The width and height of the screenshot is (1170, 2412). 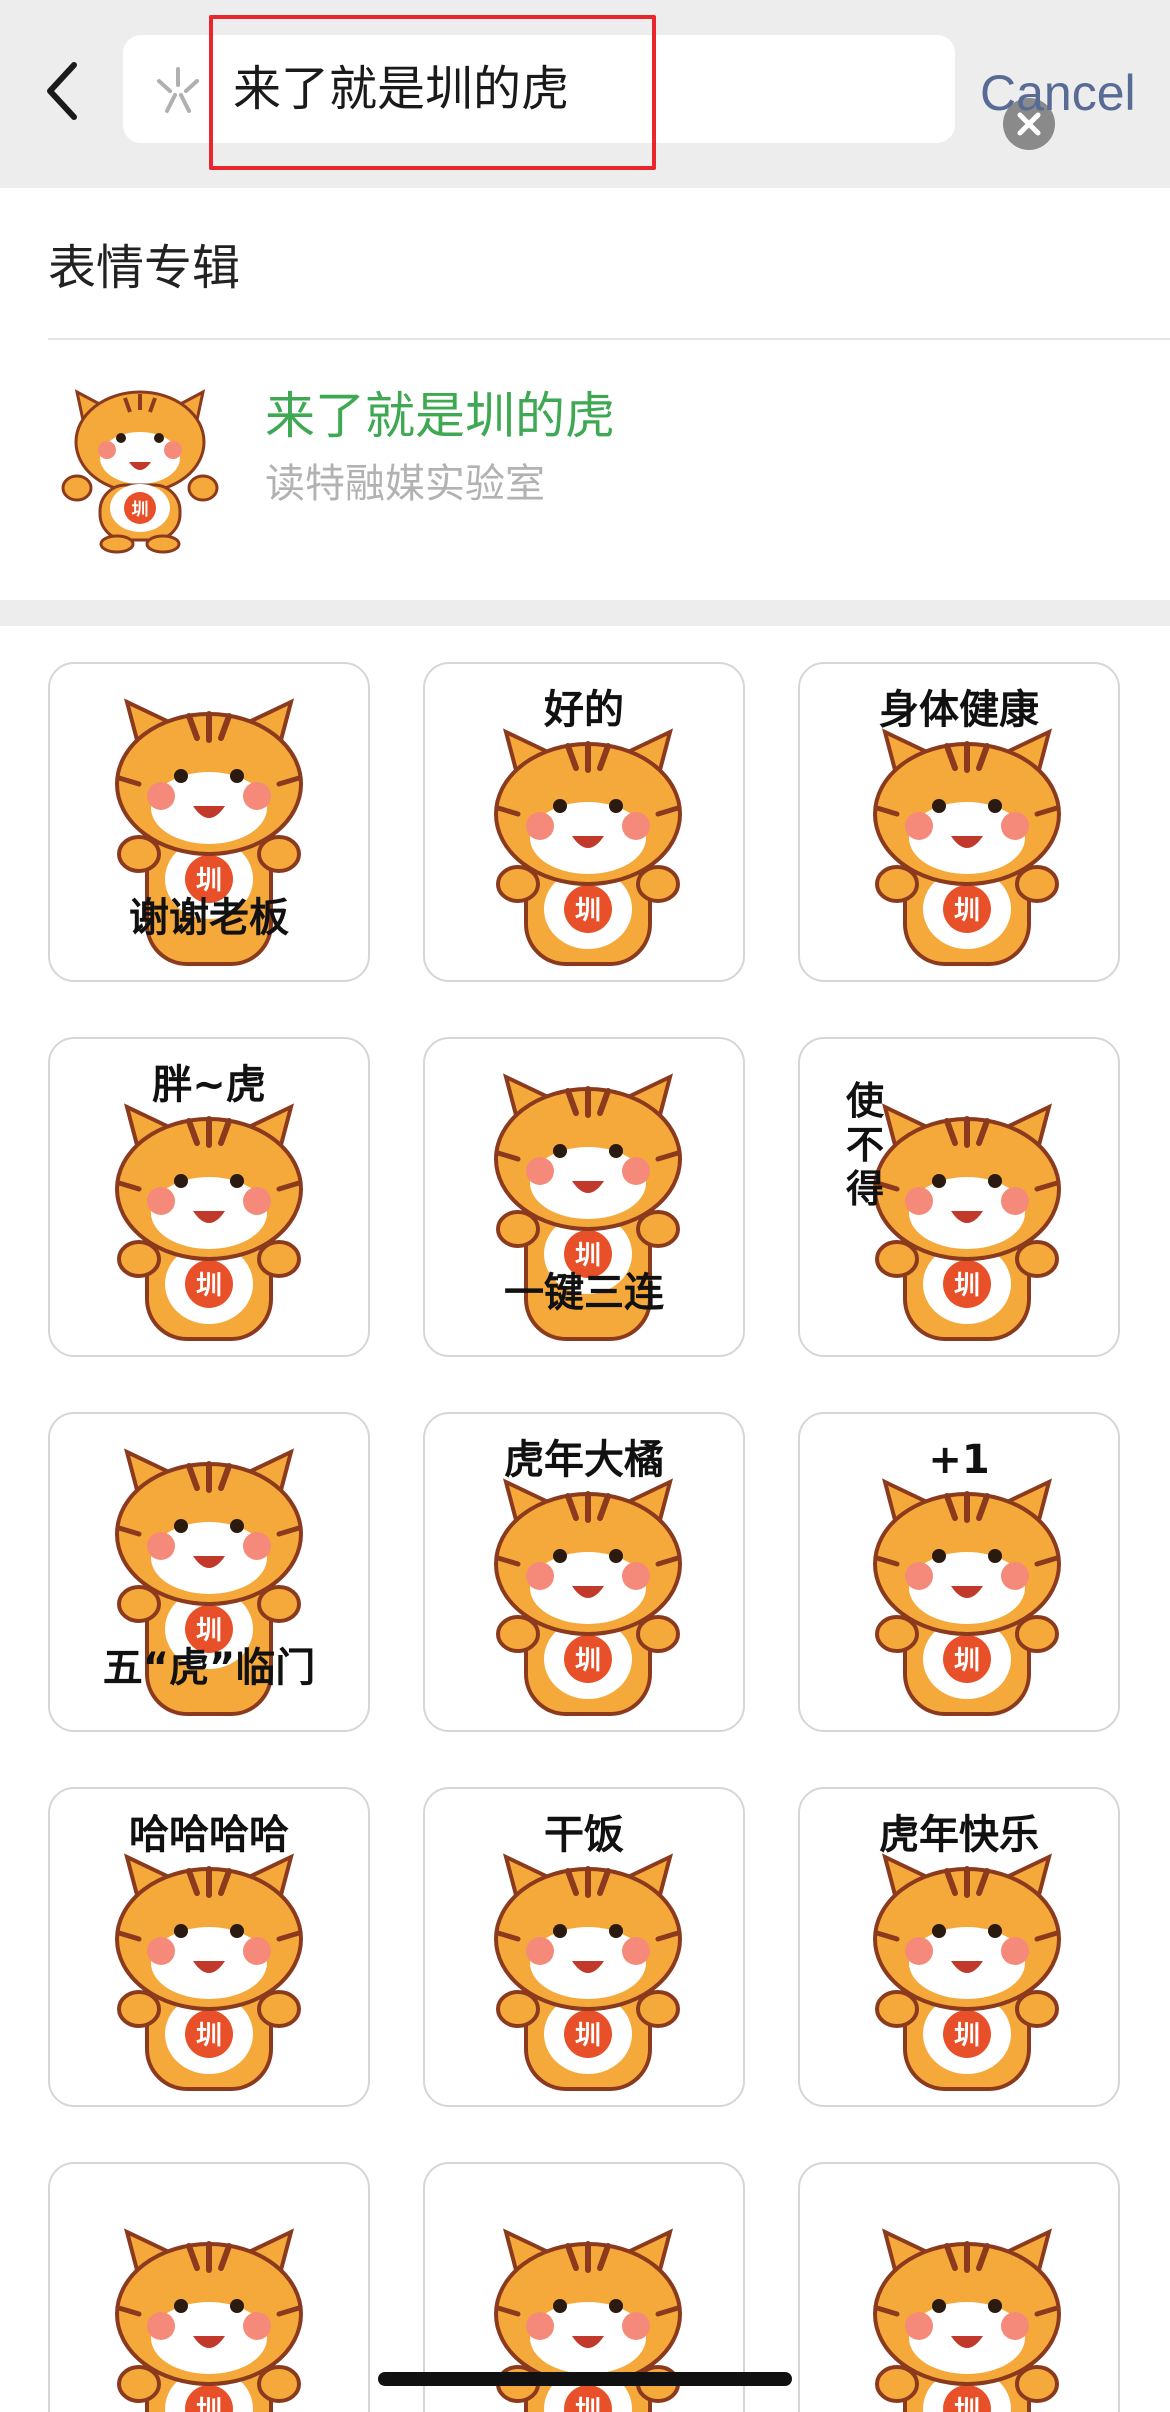 I want to click on album-author: 读特融媒实验室, so click(x=405, y=484).